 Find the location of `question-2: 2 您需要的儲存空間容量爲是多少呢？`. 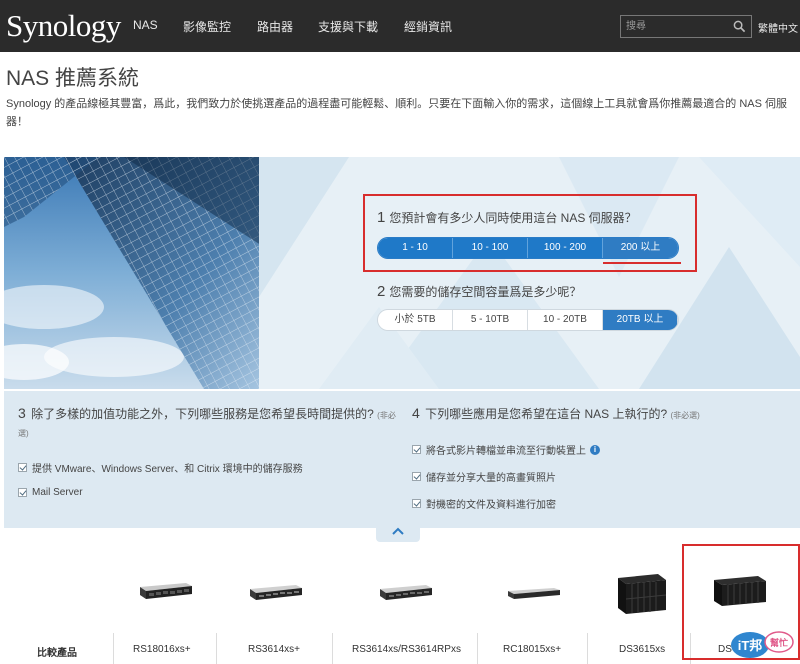

question-2: 2 您需要的儲存空間容量爲是多少呢？ is located at coordinates (479, 291).